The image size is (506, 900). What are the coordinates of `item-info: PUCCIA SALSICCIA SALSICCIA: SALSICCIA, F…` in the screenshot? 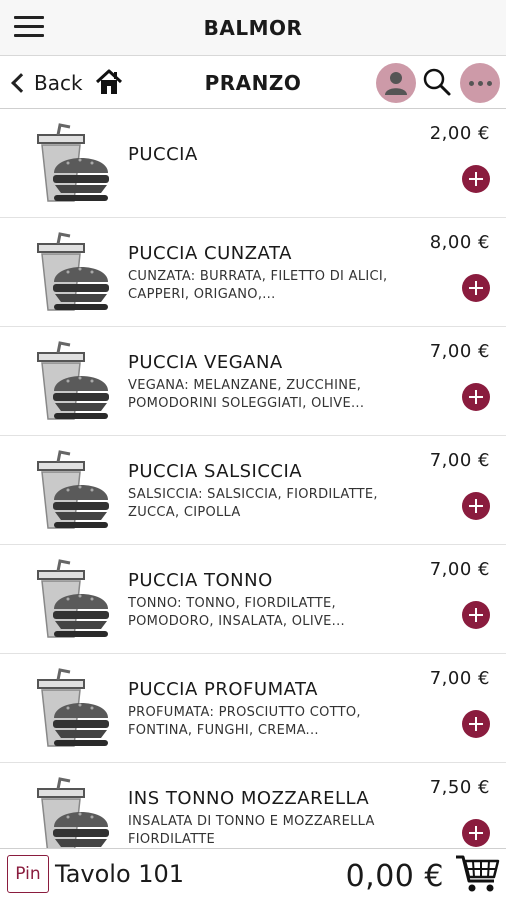 It's located at (269, 491).